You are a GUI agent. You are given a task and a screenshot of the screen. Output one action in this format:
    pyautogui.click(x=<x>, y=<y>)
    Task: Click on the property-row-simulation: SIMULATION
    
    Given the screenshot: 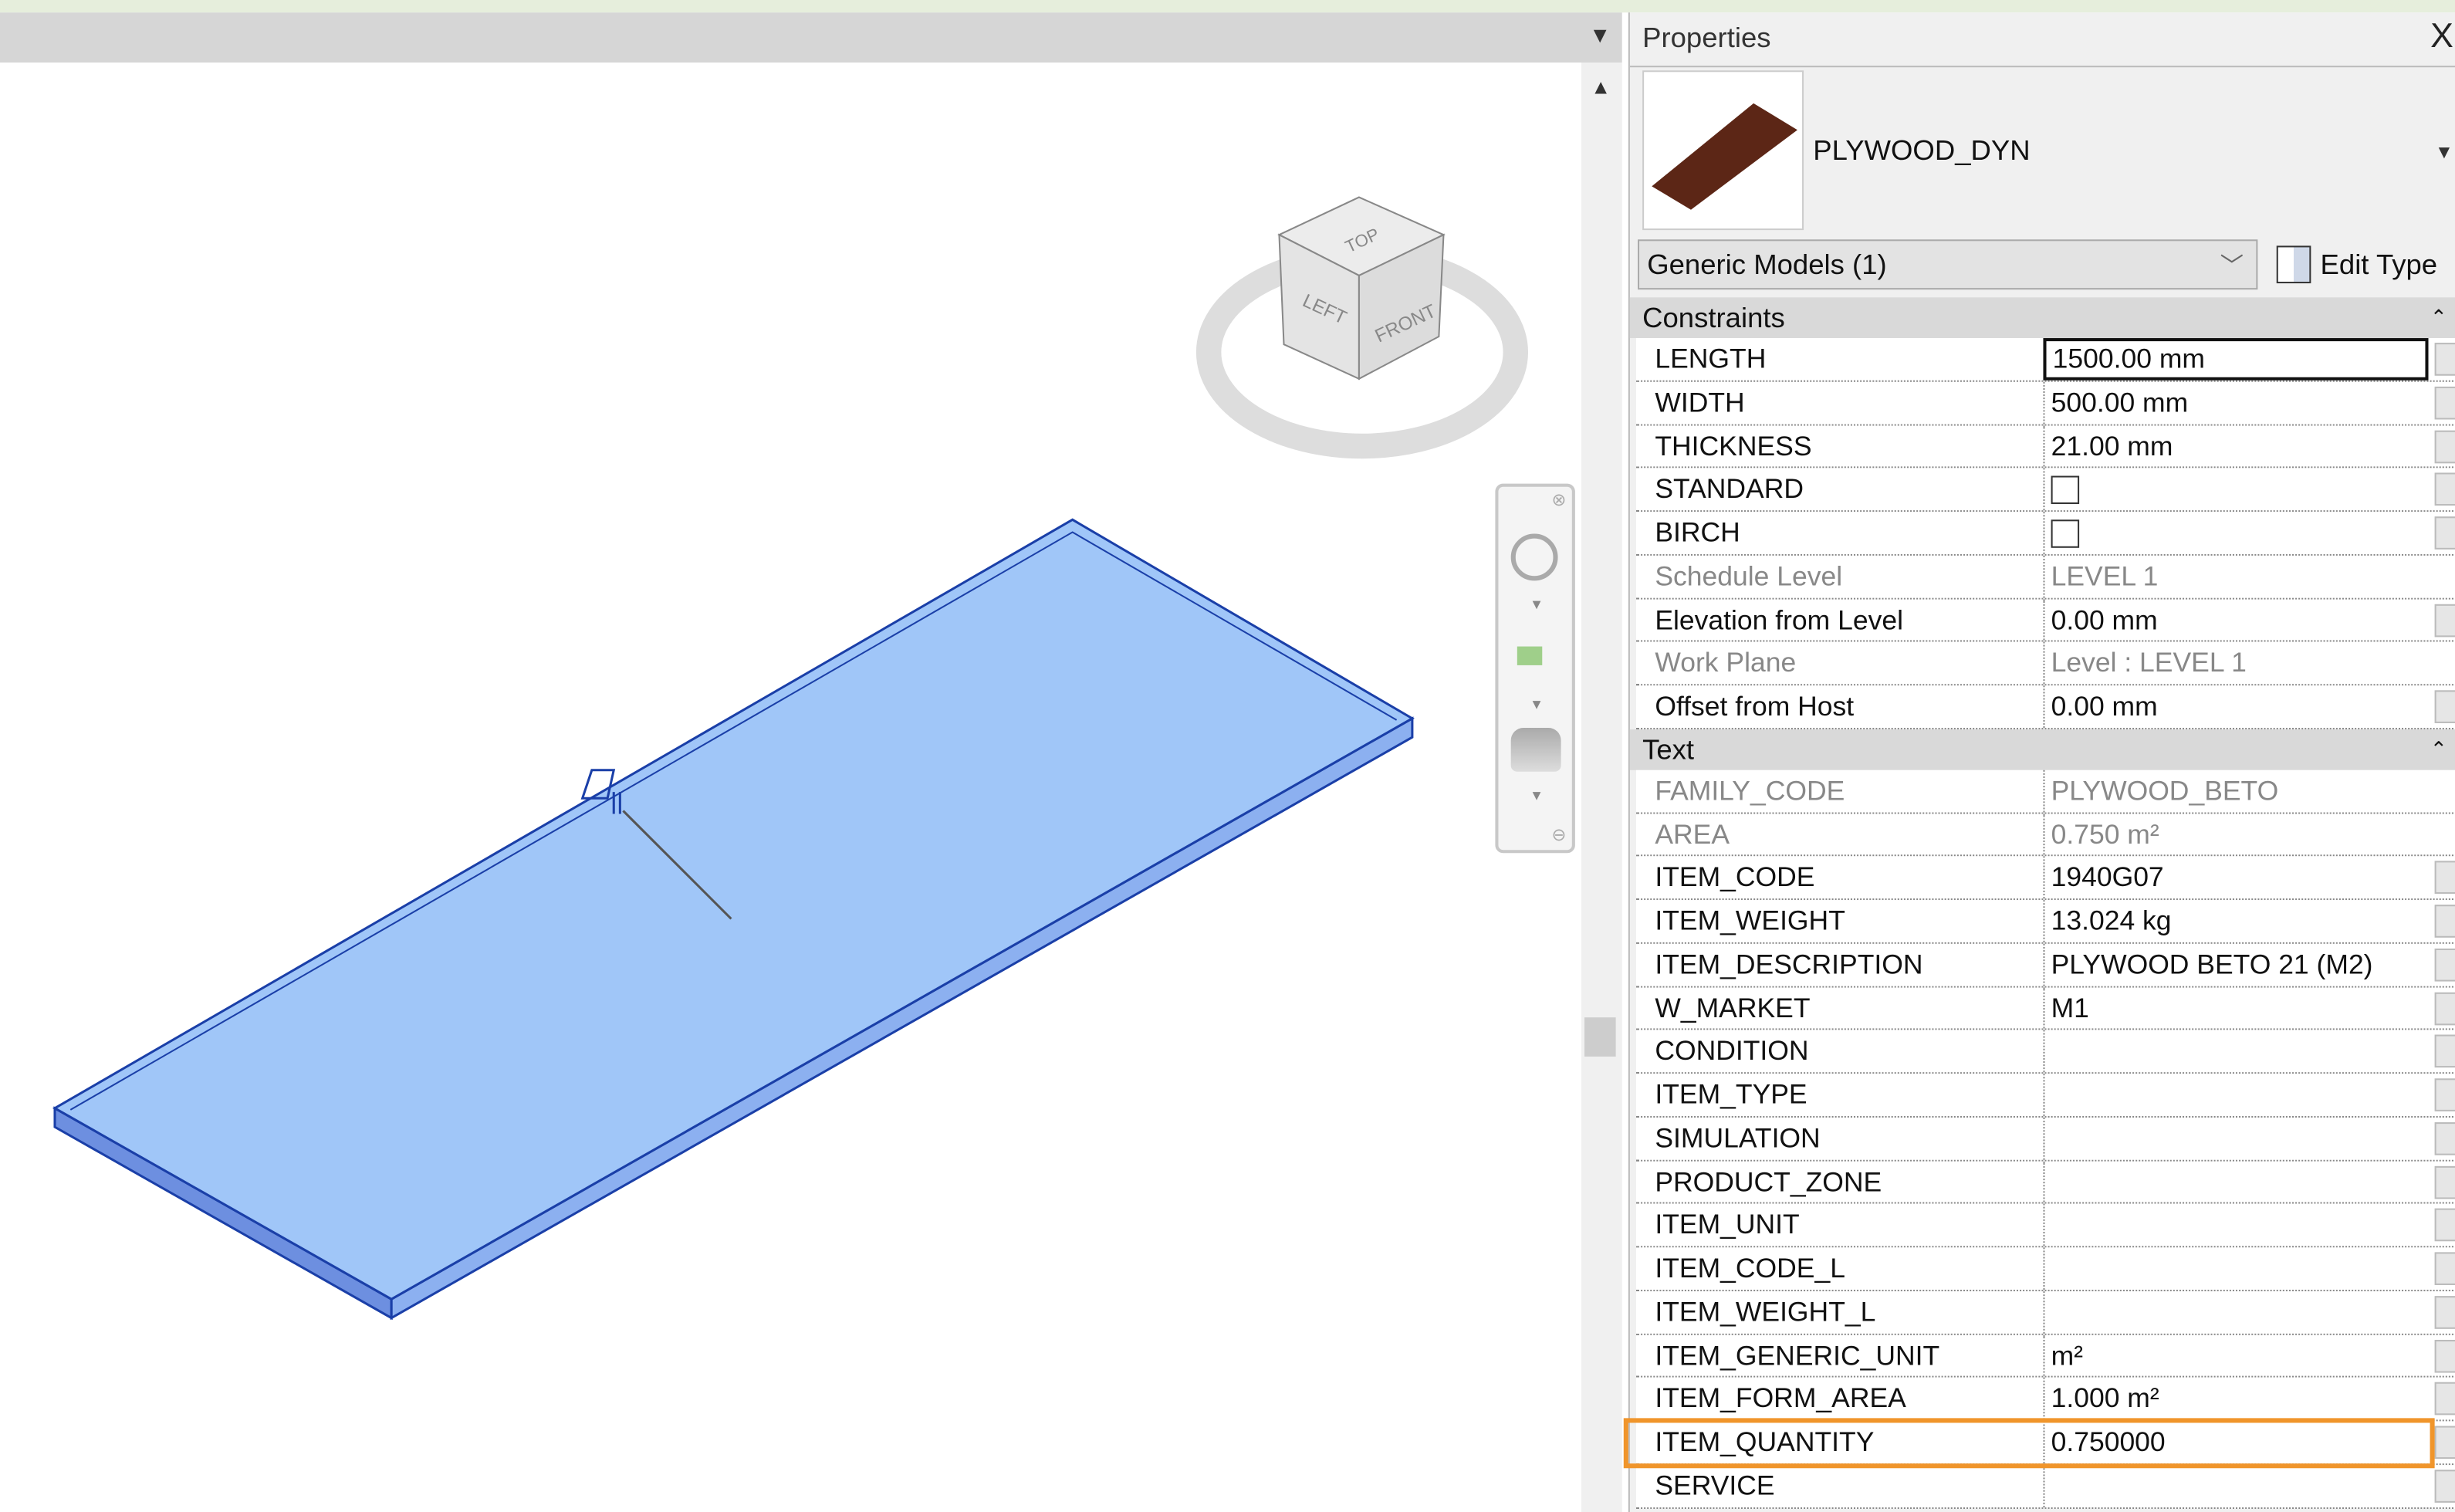 What is the action you would take?
    pyautogui.click(x=2045, y=1139)
    